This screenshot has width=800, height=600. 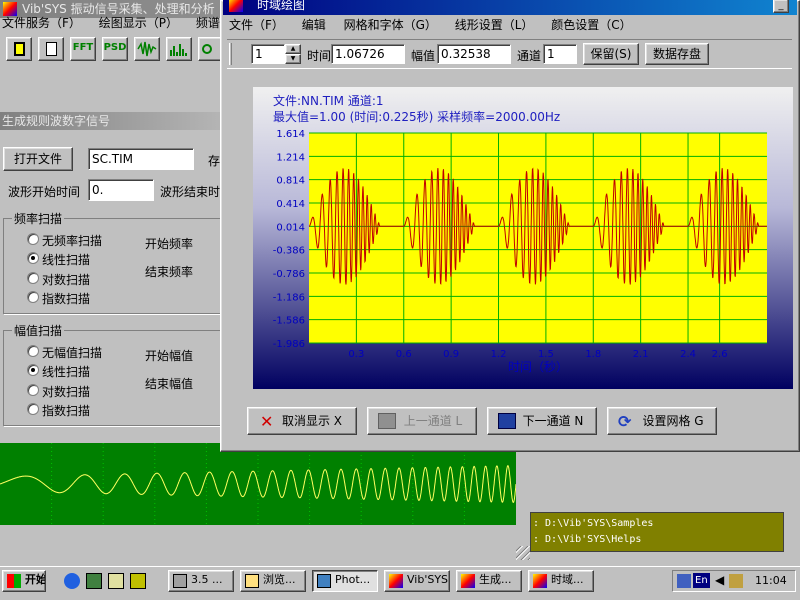 I want to click on freq-radio-exp, so click(x=33, y=297).